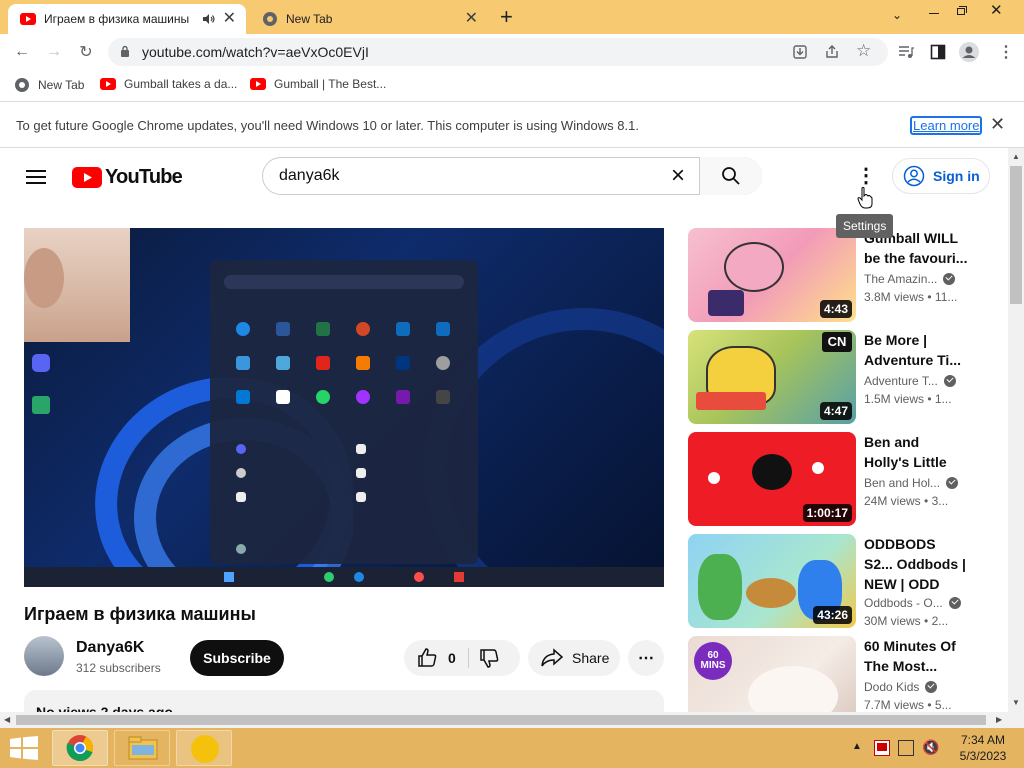 The image size is (1024, 768). What do you see at coordinates (1006, 52) in the screenshot?
I see `chrome-menu-icon: ⋮` at bounding box center [1006, 52].